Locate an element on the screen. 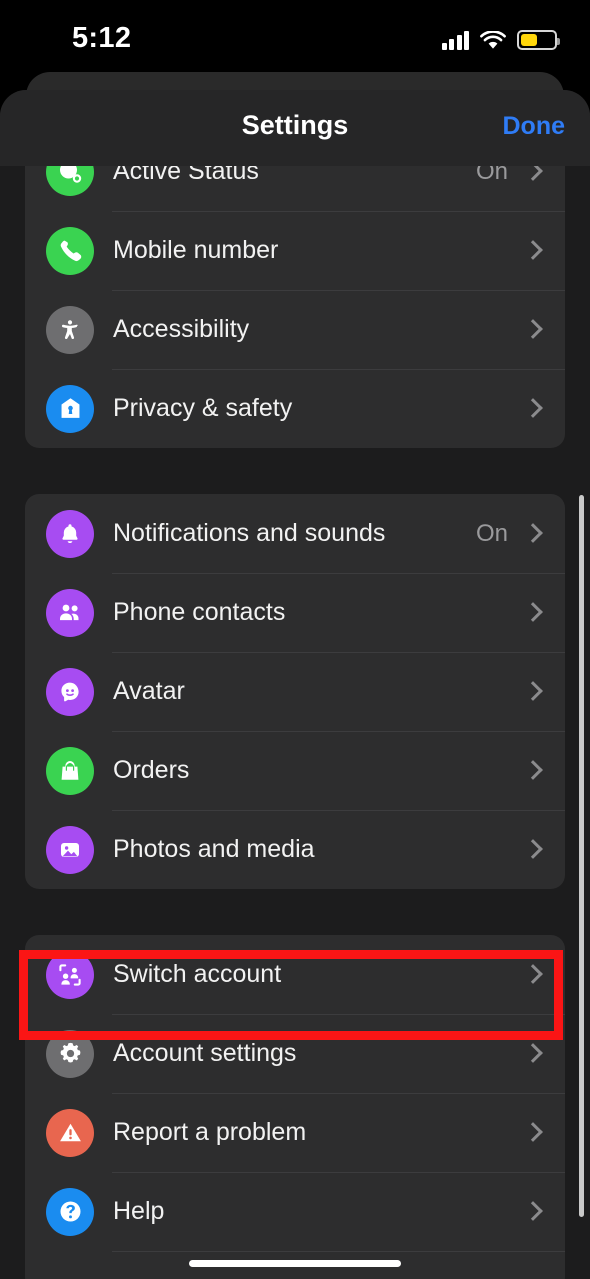  contacts-icon is located at coordinates (70, 612).